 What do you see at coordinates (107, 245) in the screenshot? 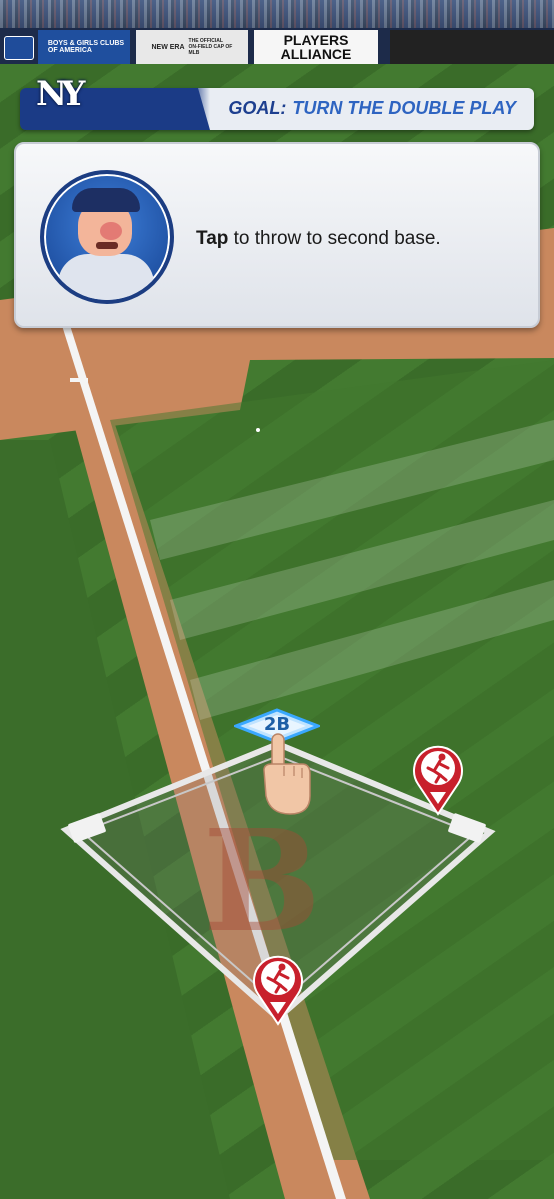
I see `coach-mouth` at bounding box center [107, 245].